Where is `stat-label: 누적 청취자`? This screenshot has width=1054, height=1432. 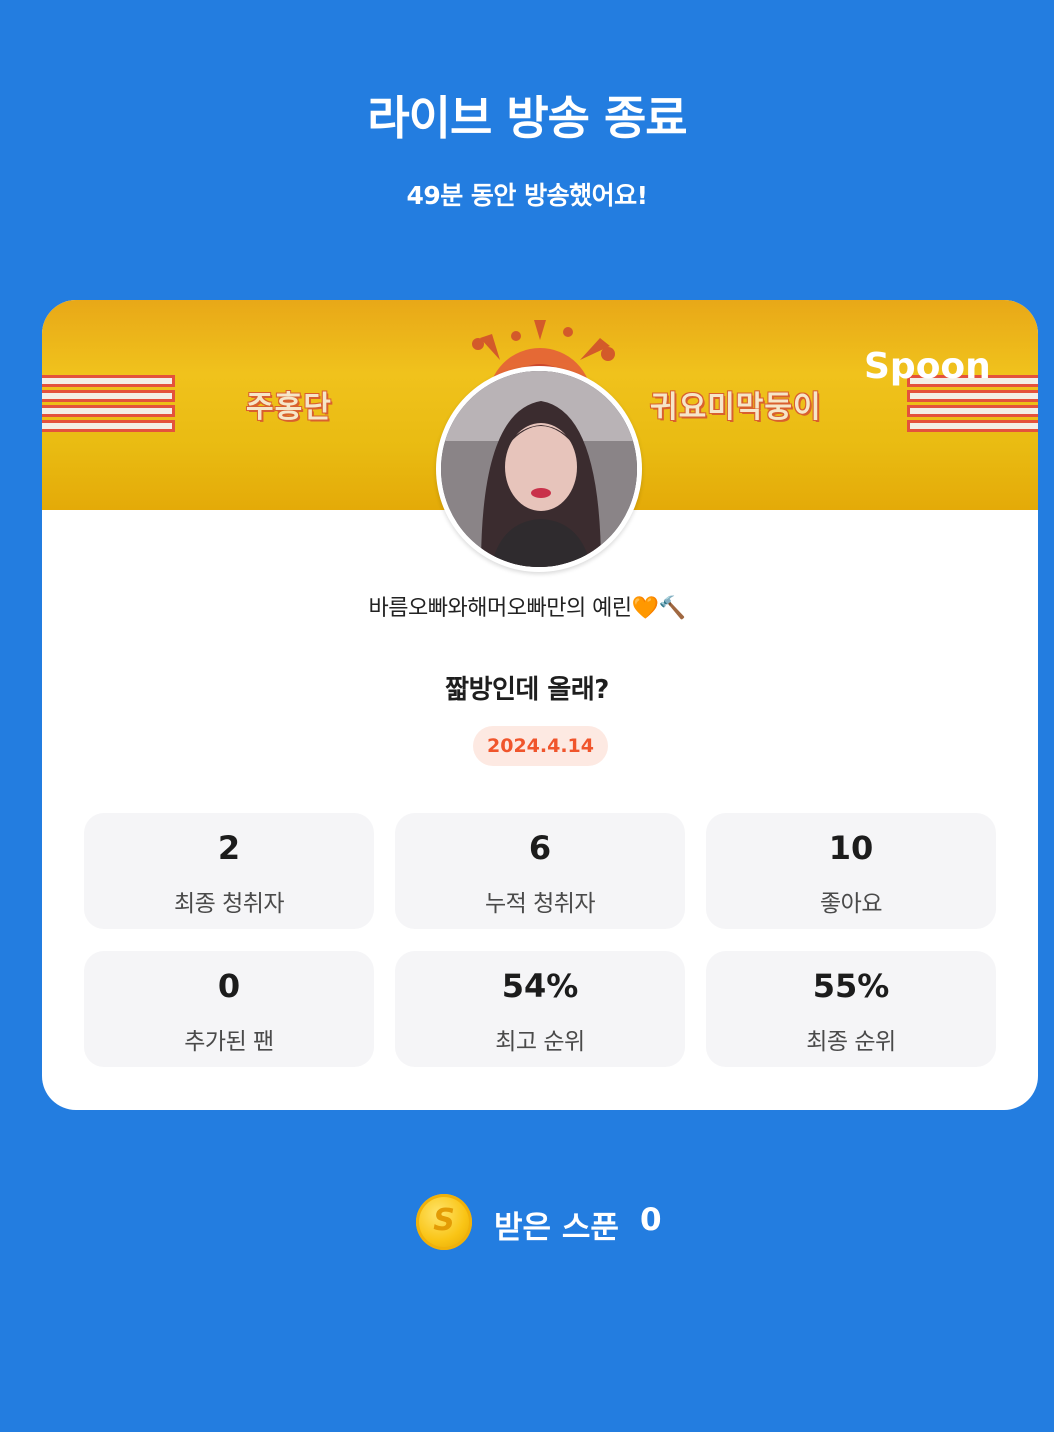
stat-label: 누적 청취자 is located at coordinates (540, 904).